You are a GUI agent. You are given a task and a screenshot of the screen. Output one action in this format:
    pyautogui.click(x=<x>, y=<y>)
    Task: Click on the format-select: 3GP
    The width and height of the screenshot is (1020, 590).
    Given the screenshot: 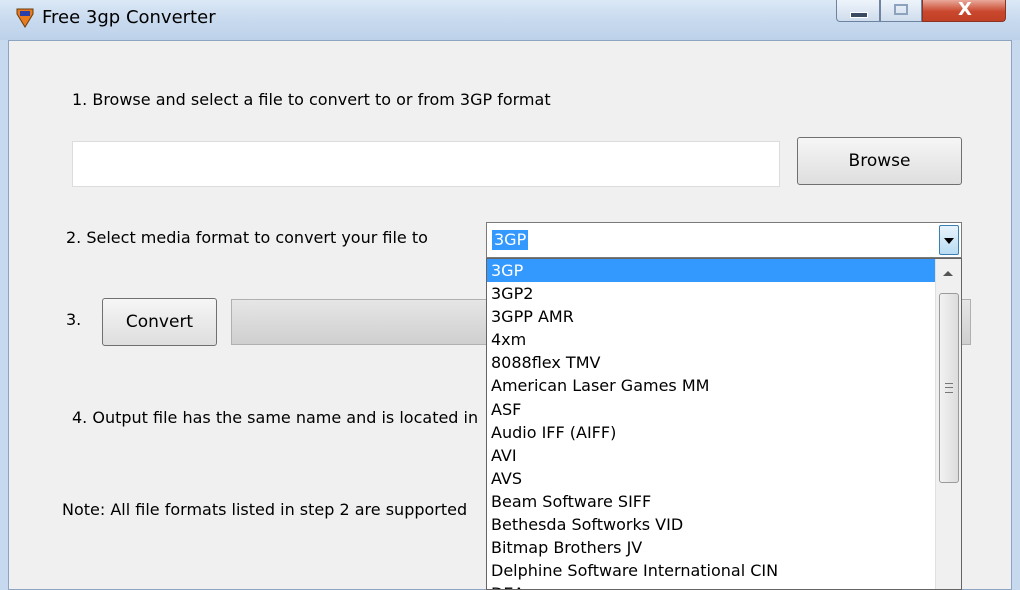 What is the action you would take?
    pyautogui.click(x=724, y=240)
    